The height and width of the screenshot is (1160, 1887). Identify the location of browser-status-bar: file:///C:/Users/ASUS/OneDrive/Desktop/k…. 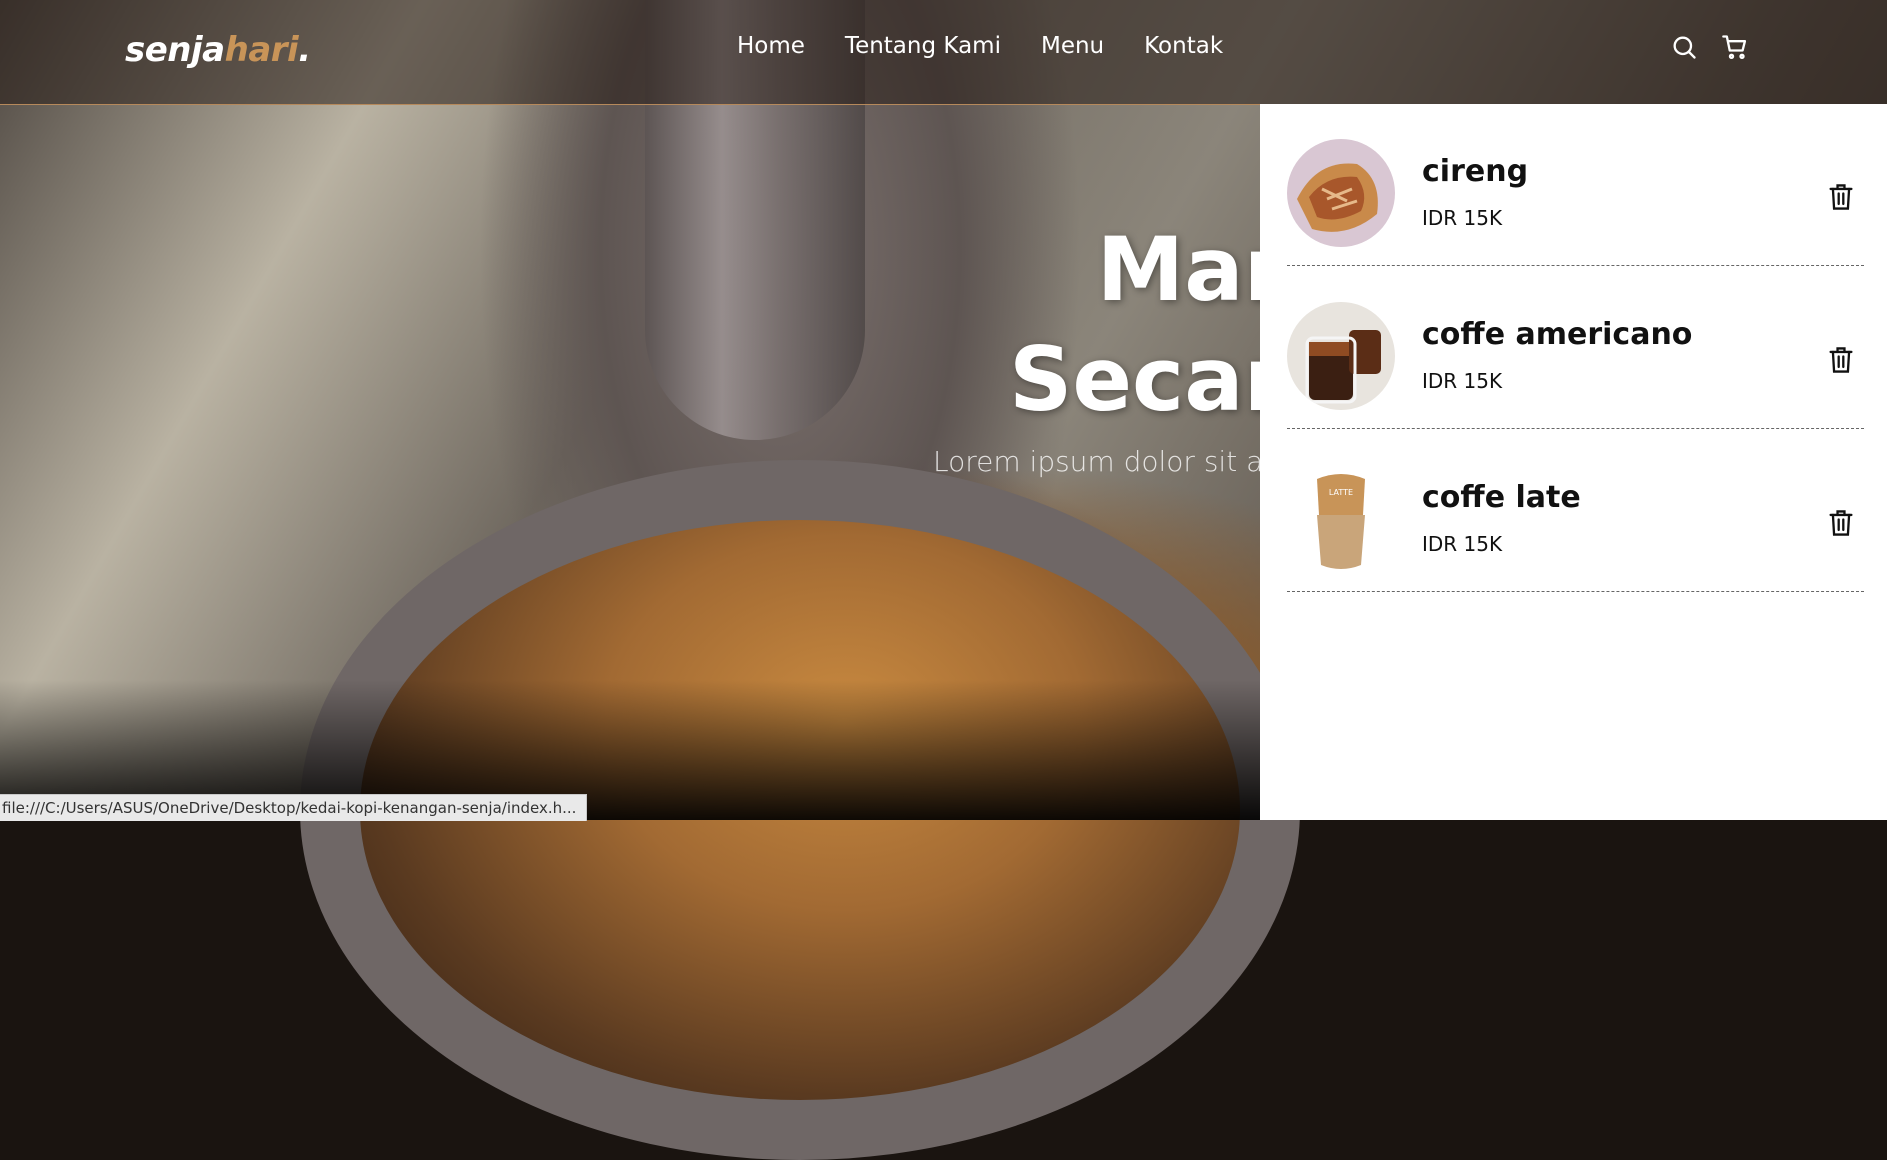
(294, 807).